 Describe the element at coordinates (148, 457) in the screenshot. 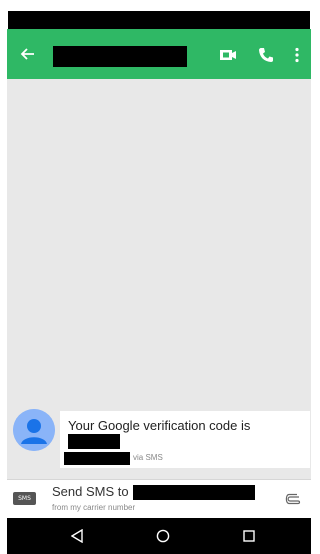

I see `via-sms-label: via SMS` at that location.